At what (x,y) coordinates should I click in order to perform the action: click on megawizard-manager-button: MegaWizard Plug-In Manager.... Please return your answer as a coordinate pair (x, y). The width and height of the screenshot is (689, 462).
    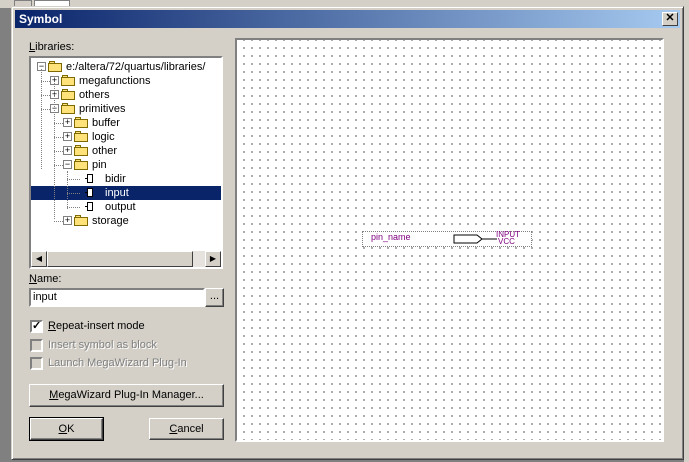
    Looking at the image, I should click on (126, 395).